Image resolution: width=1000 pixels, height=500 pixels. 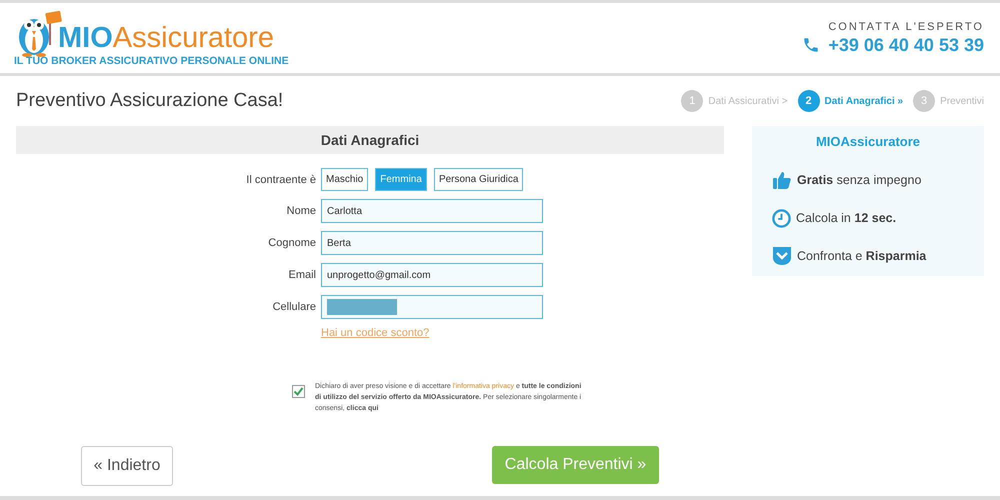 I want to click on step-label: Dati Anagrafici », so click(x=864, y=101).